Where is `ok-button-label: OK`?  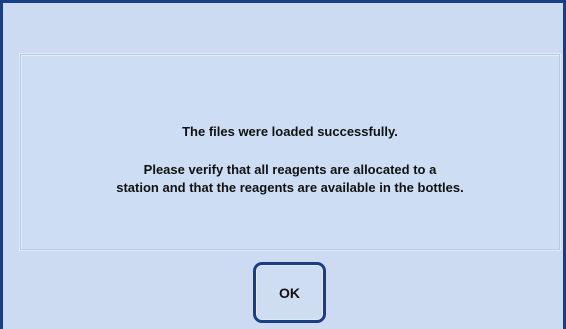
ok-button-label: OK is located at coordinates (289, 292).